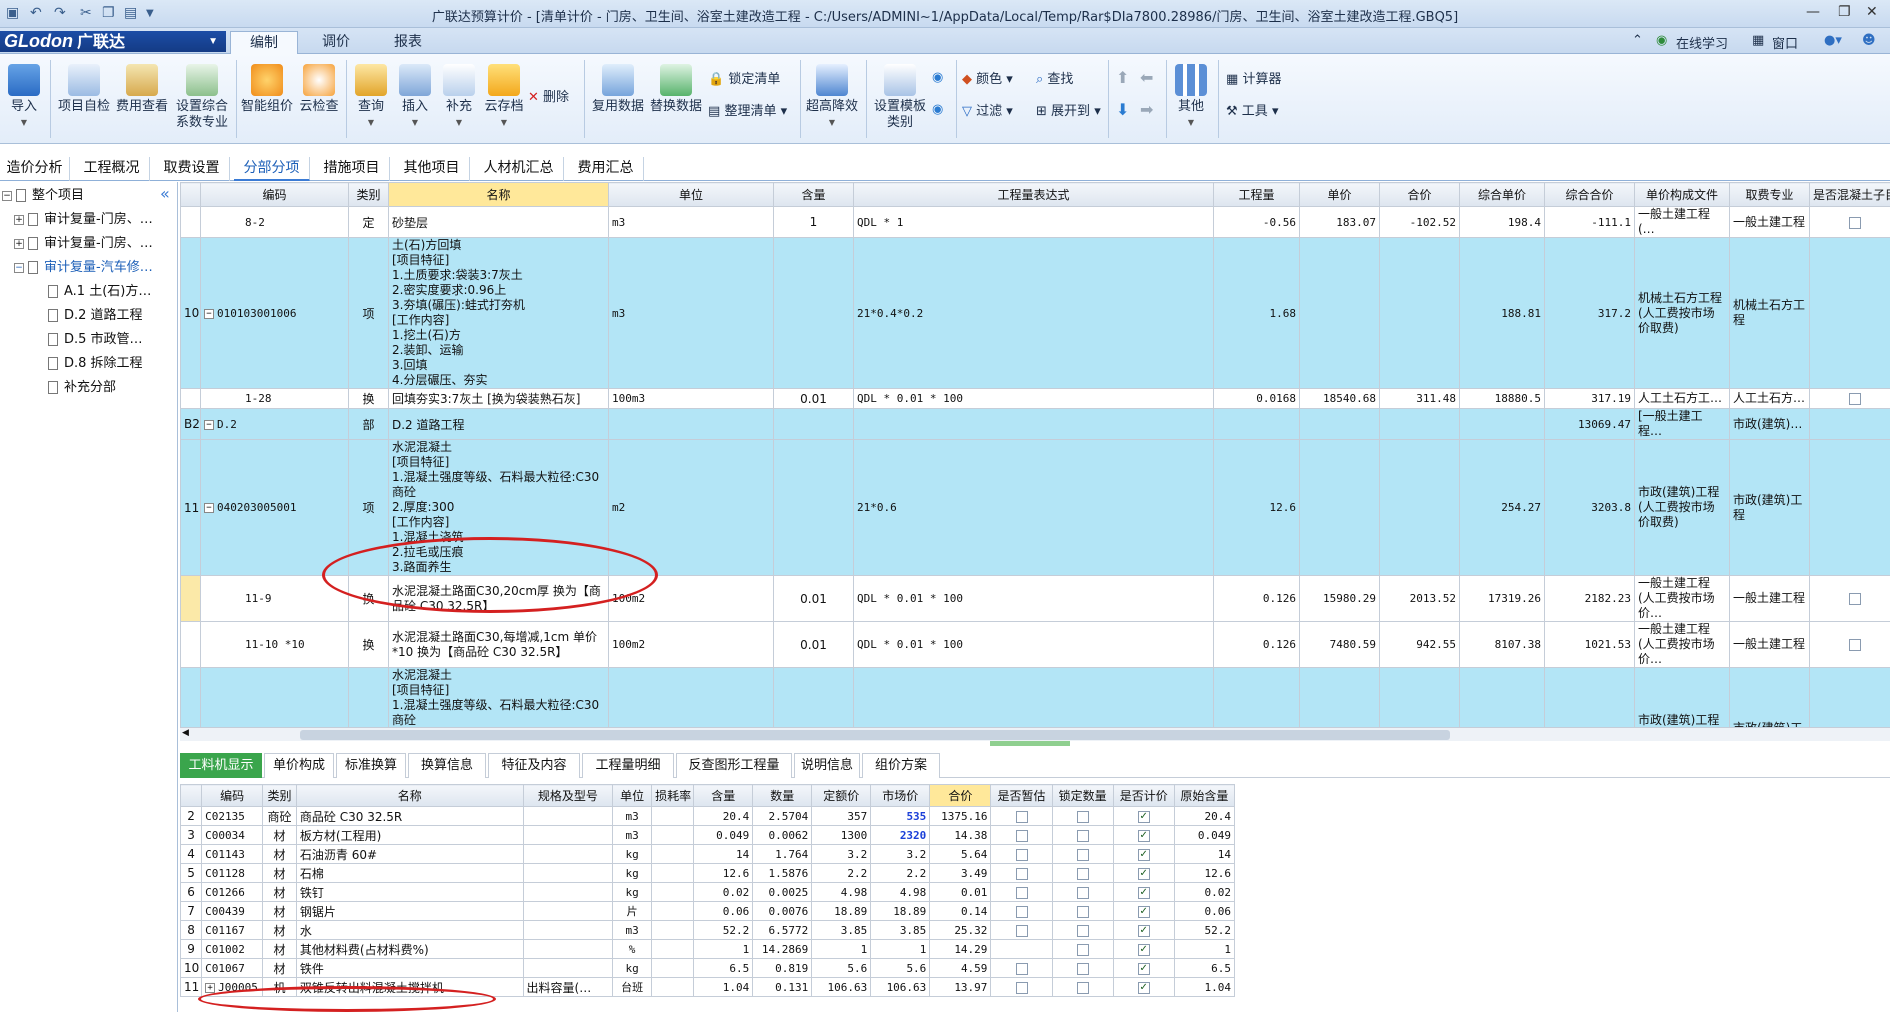 This screenshot has height=1012, width=1890. Describe the element at coordinates (782, 873) in the screenshot. I see `cell-qty: 1.5876` at that location.